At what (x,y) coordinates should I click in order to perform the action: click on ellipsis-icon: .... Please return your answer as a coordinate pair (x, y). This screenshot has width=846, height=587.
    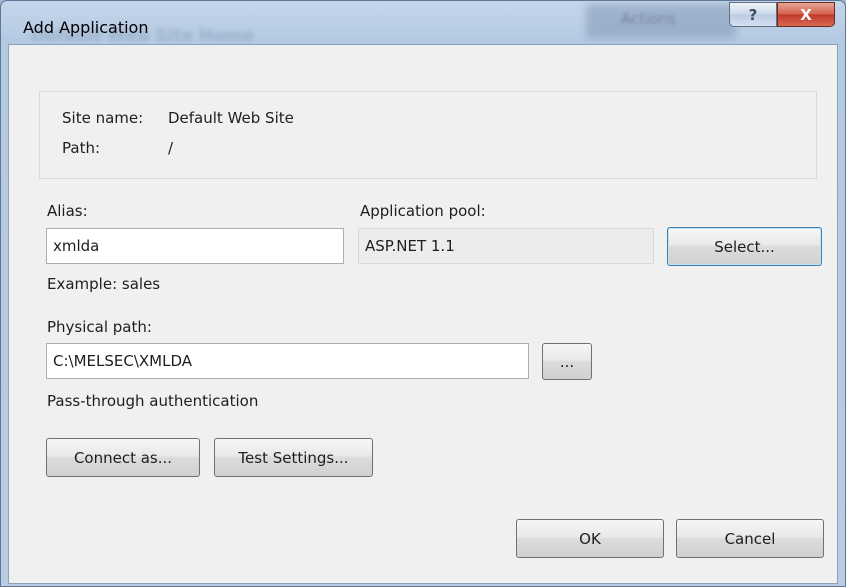
    Looking at the image, I should click on (567, 361).